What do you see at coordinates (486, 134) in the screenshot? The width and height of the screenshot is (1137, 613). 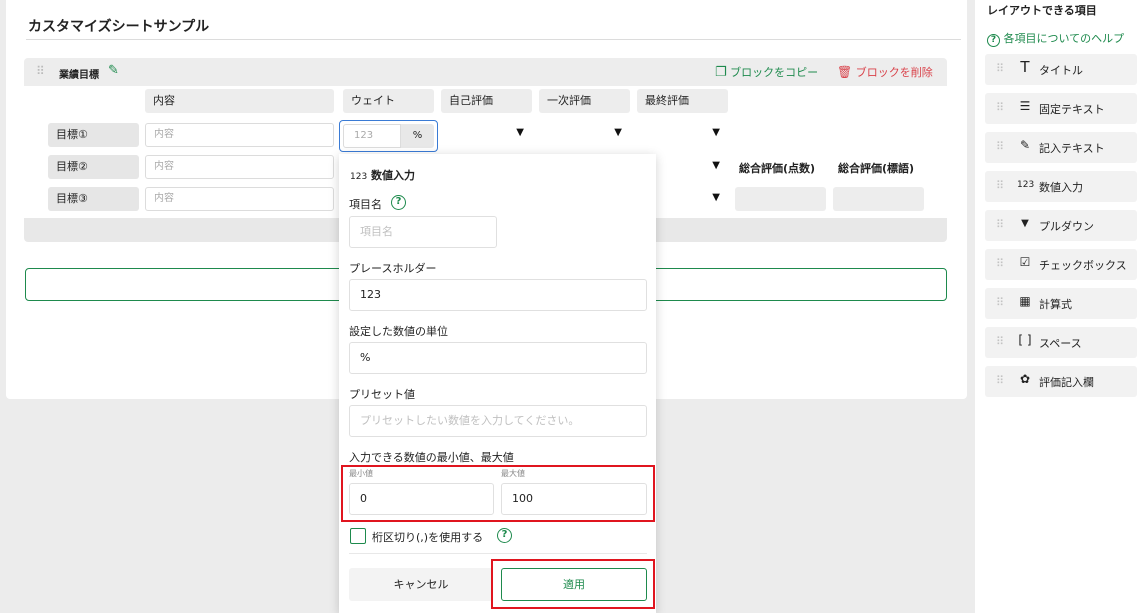 I see `self-eval-dropdown: ▼` at bounding box center [486, 134].